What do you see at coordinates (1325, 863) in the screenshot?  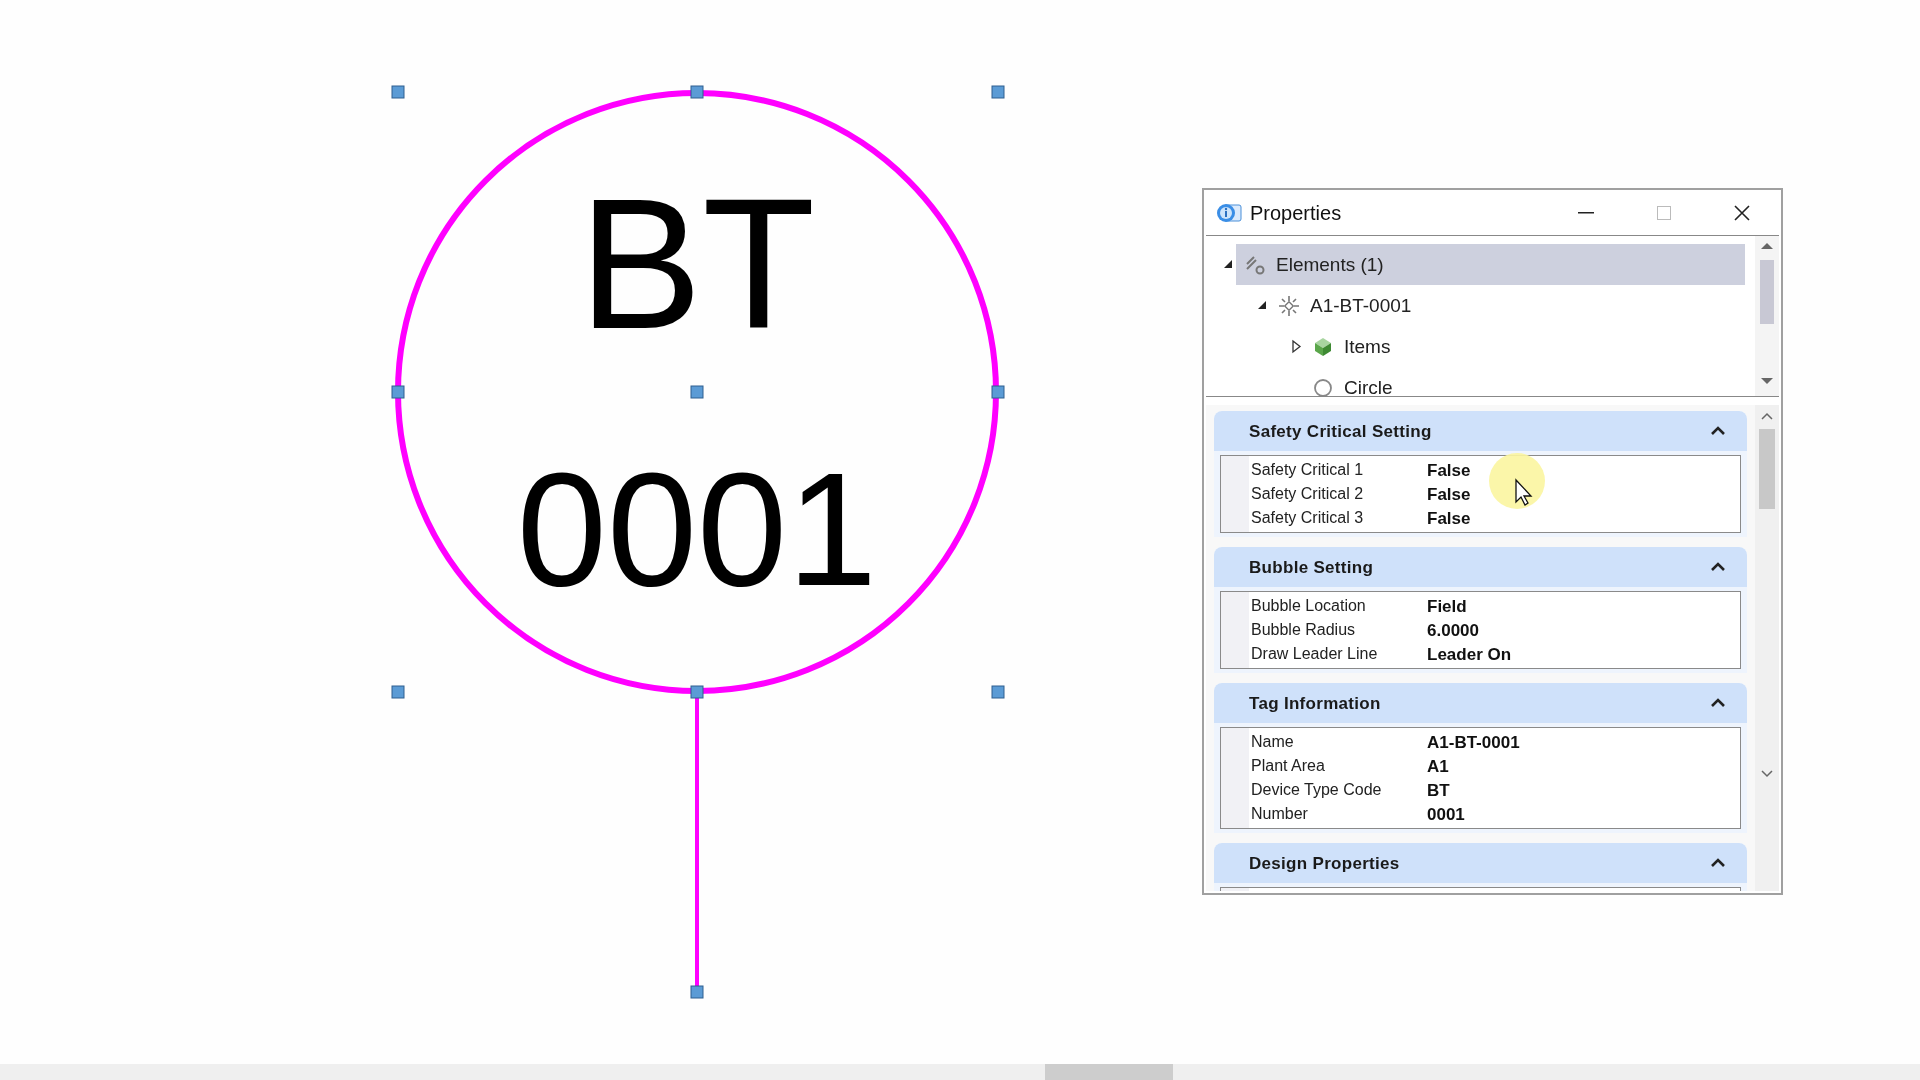 I see `section-title: Design Properties` at bounding box center [1325, 863].